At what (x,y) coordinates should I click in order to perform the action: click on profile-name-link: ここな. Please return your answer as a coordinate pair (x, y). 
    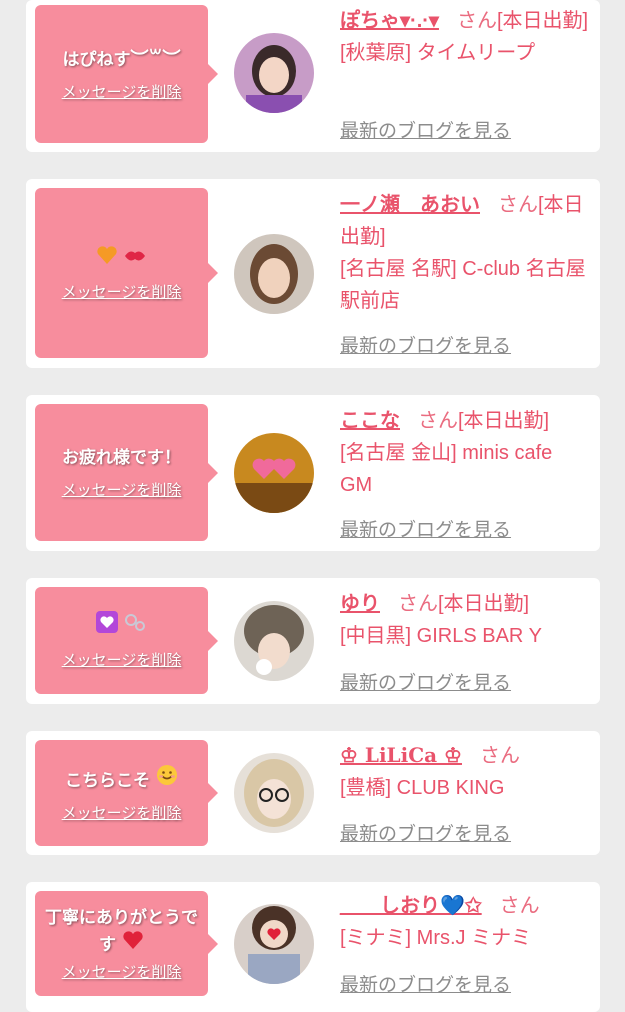
    Looking at the image, I should click on (370, 421).